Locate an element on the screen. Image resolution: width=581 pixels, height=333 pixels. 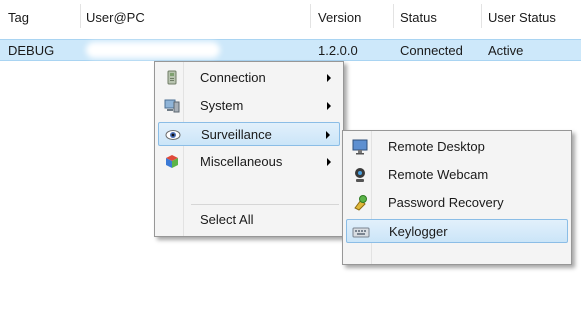
menu-item-remote-webcam: Remote Webcam is located at coordinates (457, 175).